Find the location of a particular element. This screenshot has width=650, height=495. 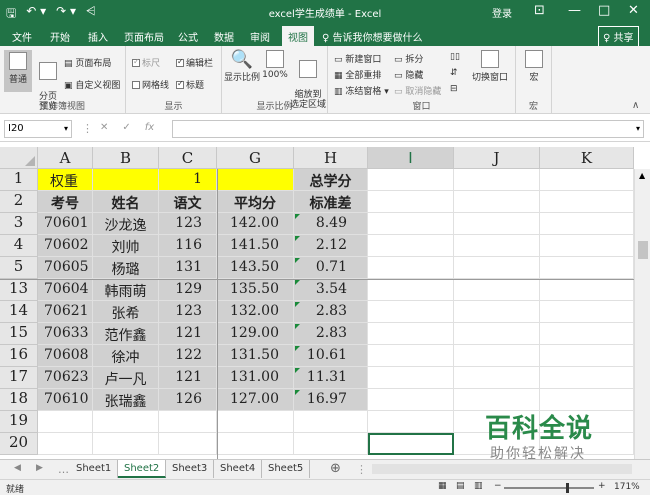

zoom-in-icon: + is located at coordinates (602, 486).